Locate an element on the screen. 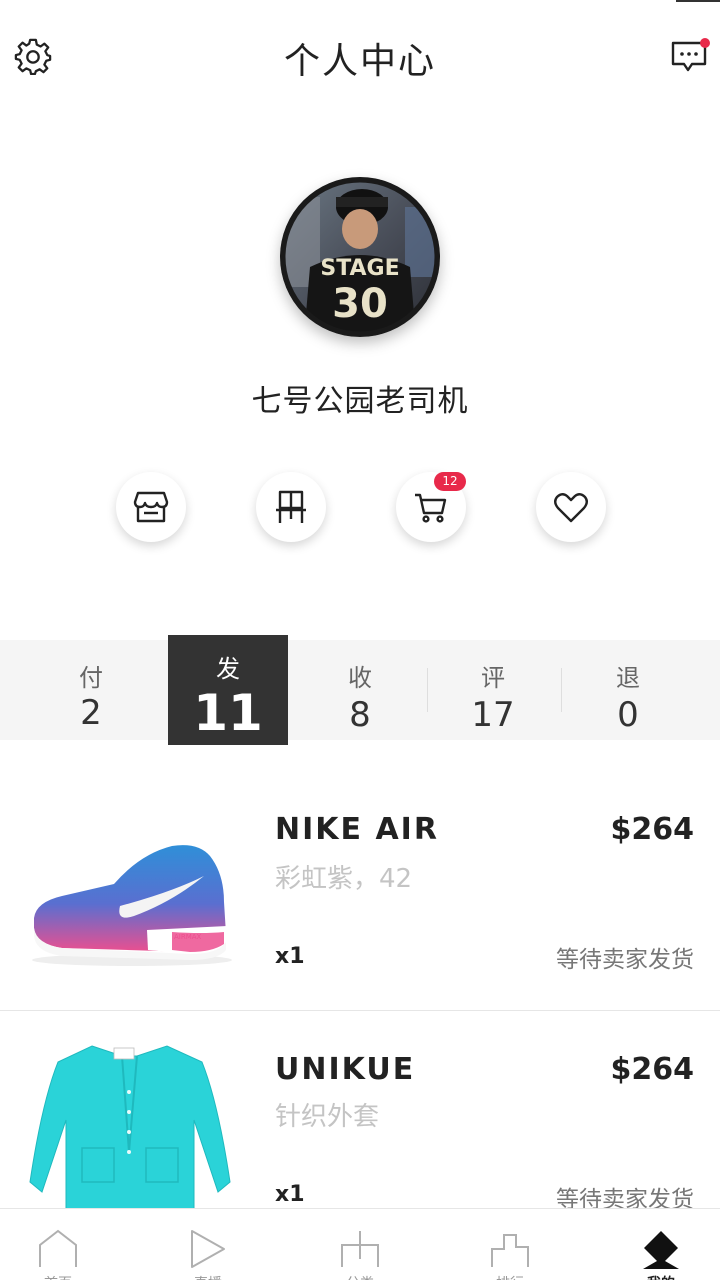 Image resolution: width=720 pixels, height=1280 pixels. product-spec: 针织外套 is located at coordinates (327, 1117).